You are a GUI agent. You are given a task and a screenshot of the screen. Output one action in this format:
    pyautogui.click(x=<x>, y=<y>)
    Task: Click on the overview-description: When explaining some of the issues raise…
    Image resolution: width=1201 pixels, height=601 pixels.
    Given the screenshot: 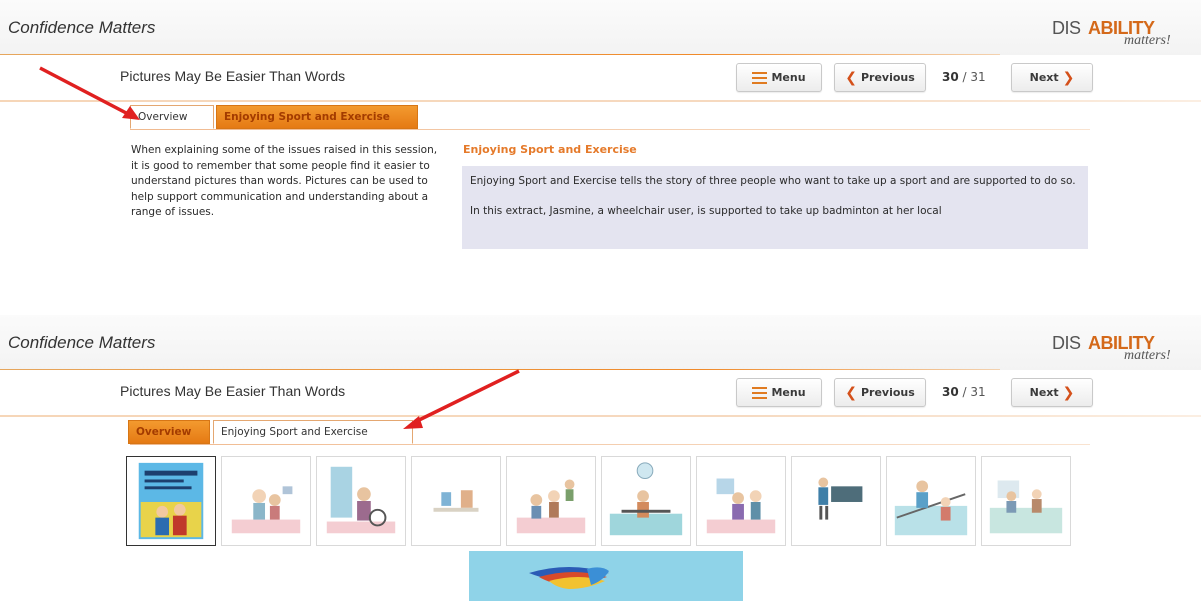 What is the action you would take?
    pyautogui.click(x=284, y=181)
    